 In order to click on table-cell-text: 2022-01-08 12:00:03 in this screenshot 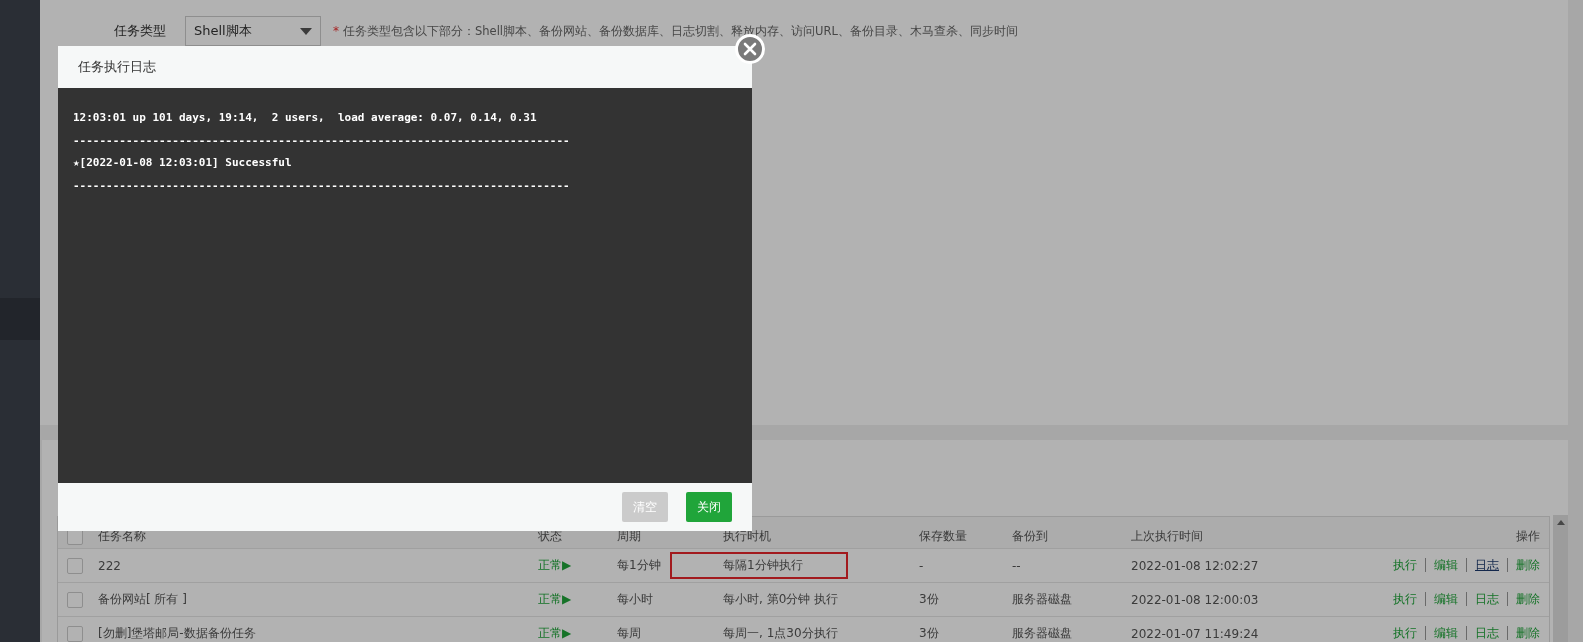, I will do `click(1195, 599)`.